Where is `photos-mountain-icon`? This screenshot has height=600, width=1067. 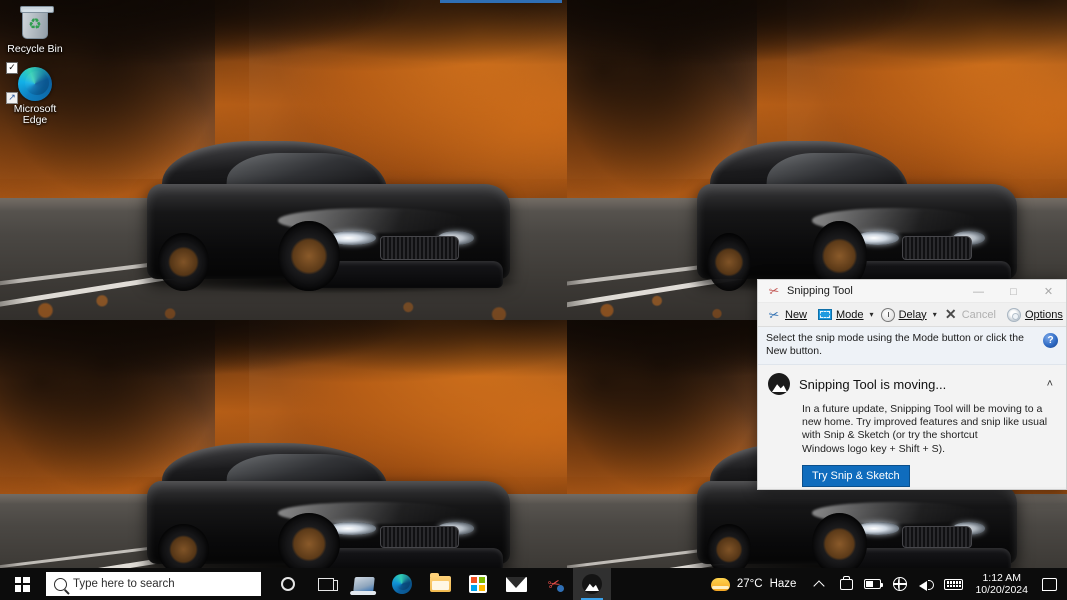 photos-mountain-icon is located at coordinates (779, 384).